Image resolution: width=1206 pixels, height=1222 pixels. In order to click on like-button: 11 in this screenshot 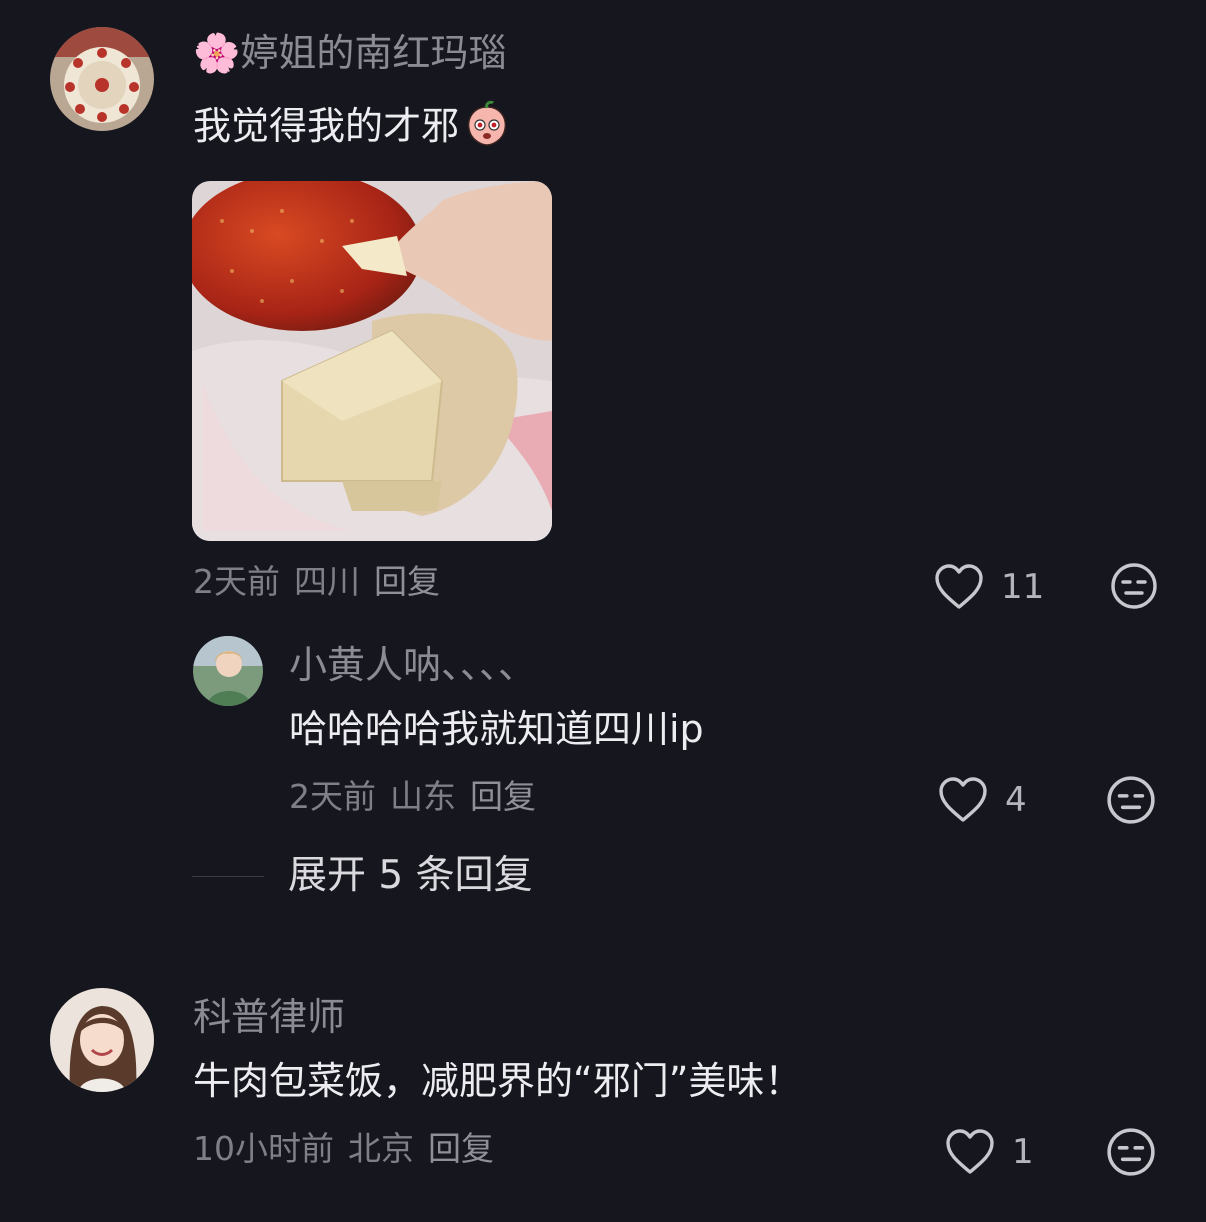, I will do `click(988, 587)`.